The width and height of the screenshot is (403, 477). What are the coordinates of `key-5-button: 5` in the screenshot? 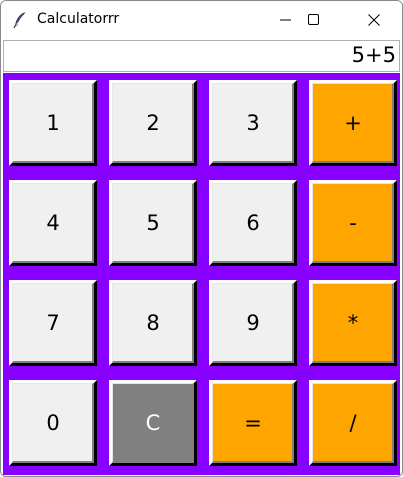 It's located at (153, 223).